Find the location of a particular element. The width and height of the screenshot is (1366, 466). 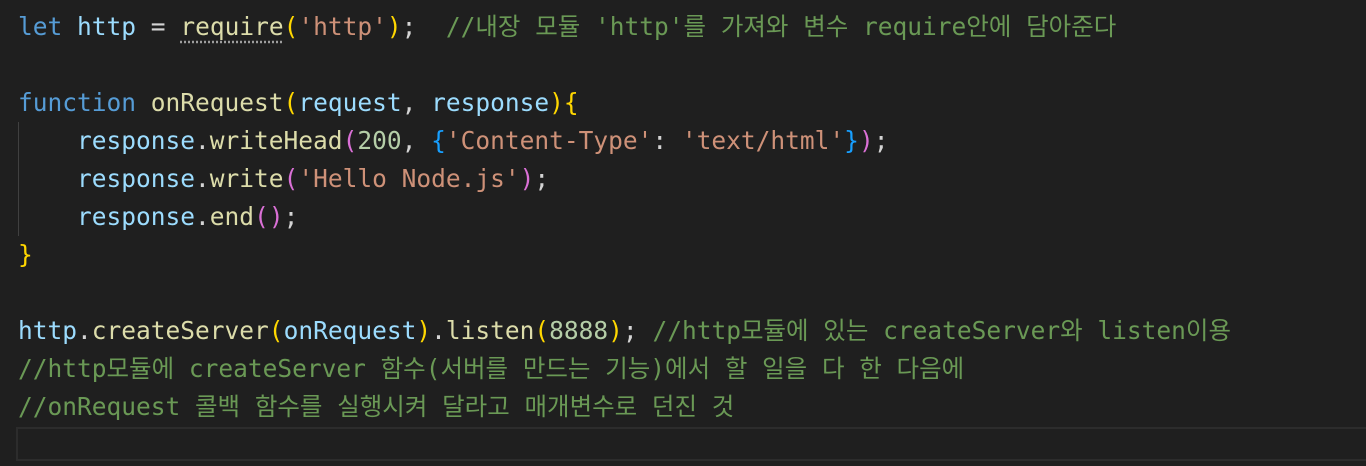

code-token: 'http' is located at coordinates (342, 26).